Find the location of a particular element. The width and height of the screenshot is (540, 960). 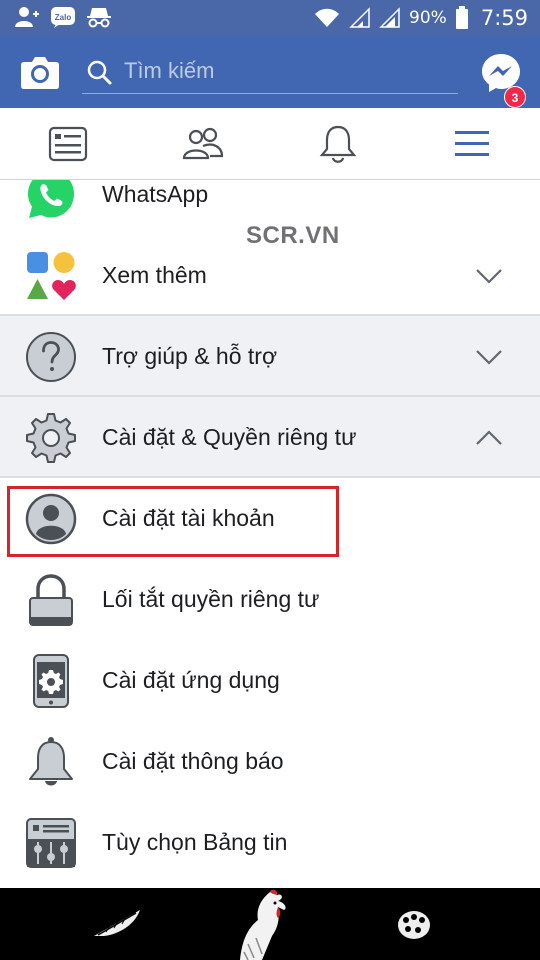

notification-icons: Zalo is located at coordinates (63, 17).